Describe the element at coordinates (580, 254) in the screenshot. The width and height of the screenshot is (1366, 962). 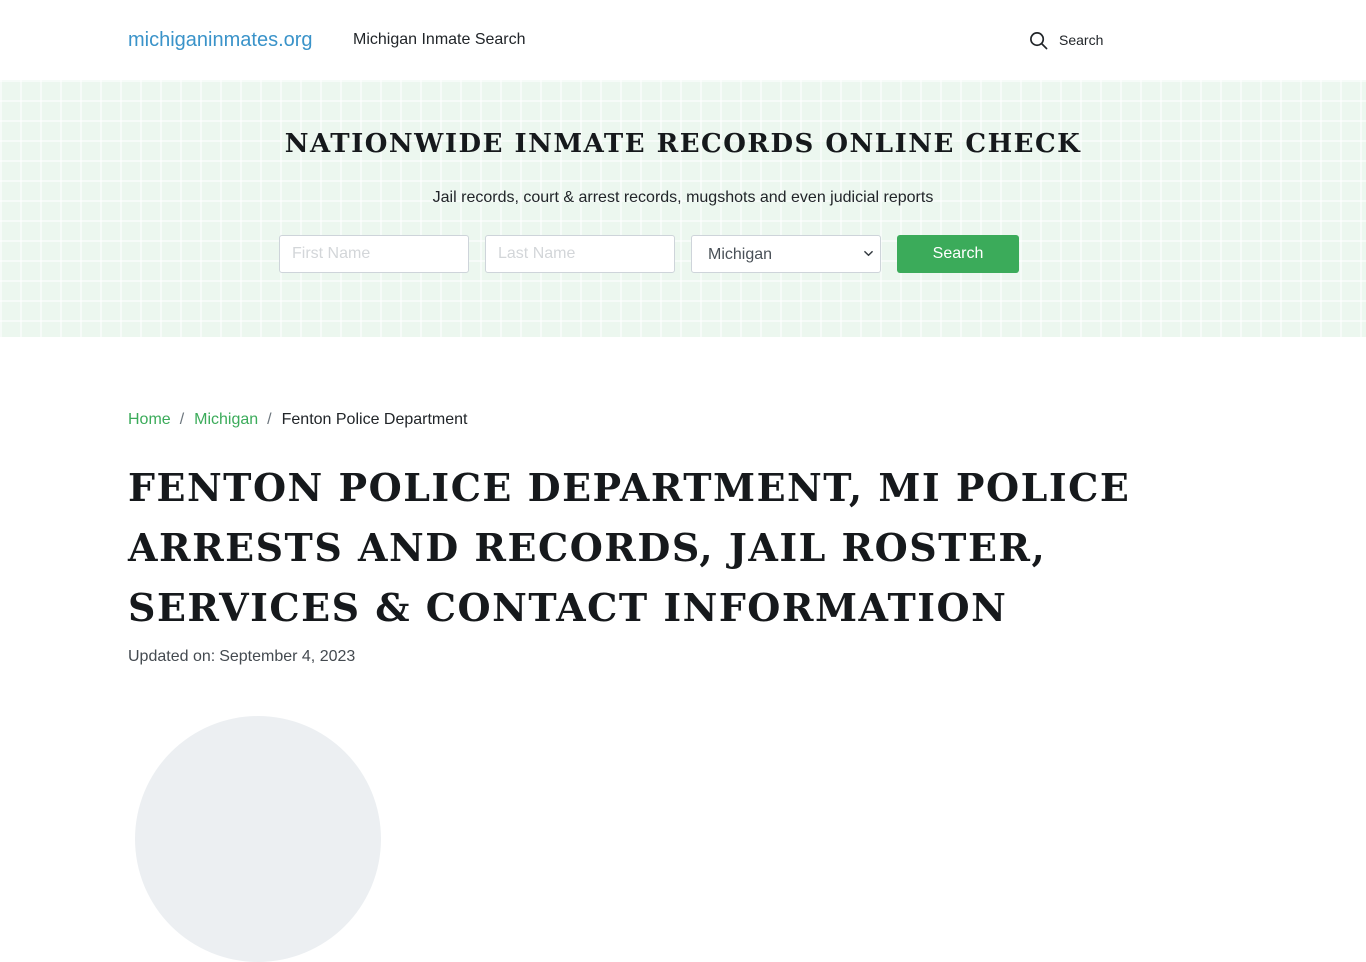
I see `last-name-input` at that location.